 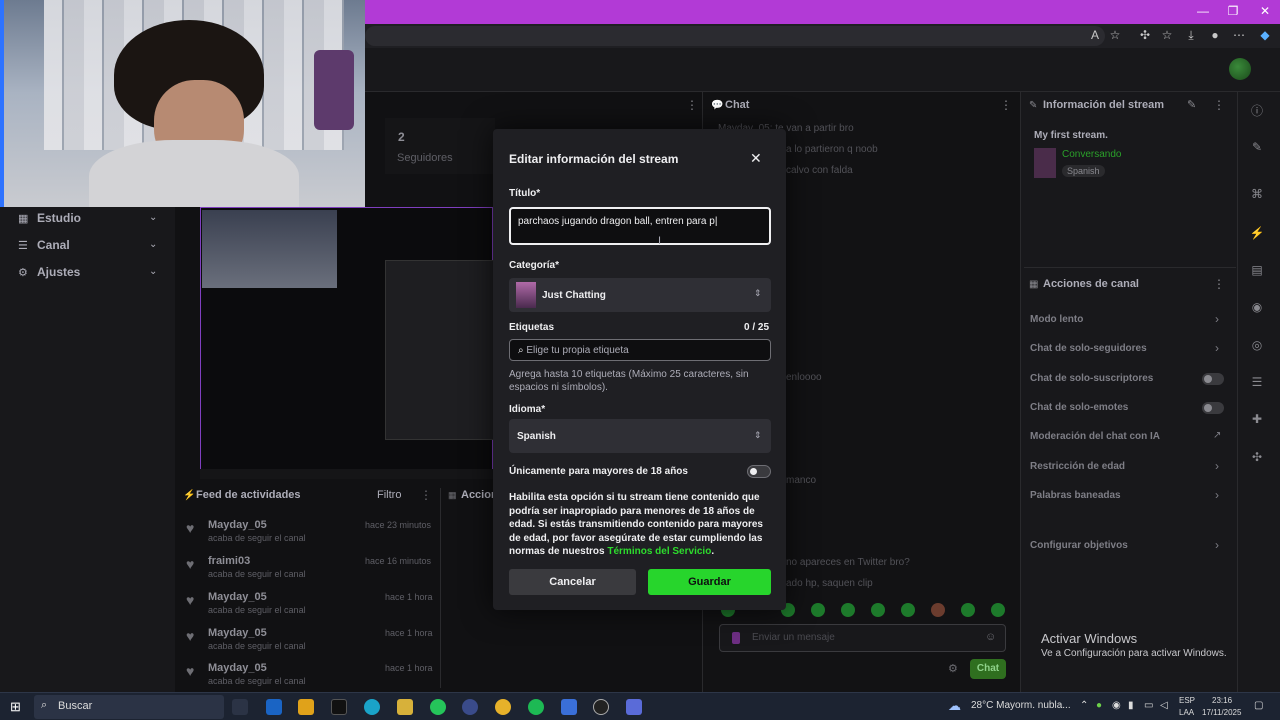 I want to click on read-aloud-icon: A, so click(x=1095, y=35).